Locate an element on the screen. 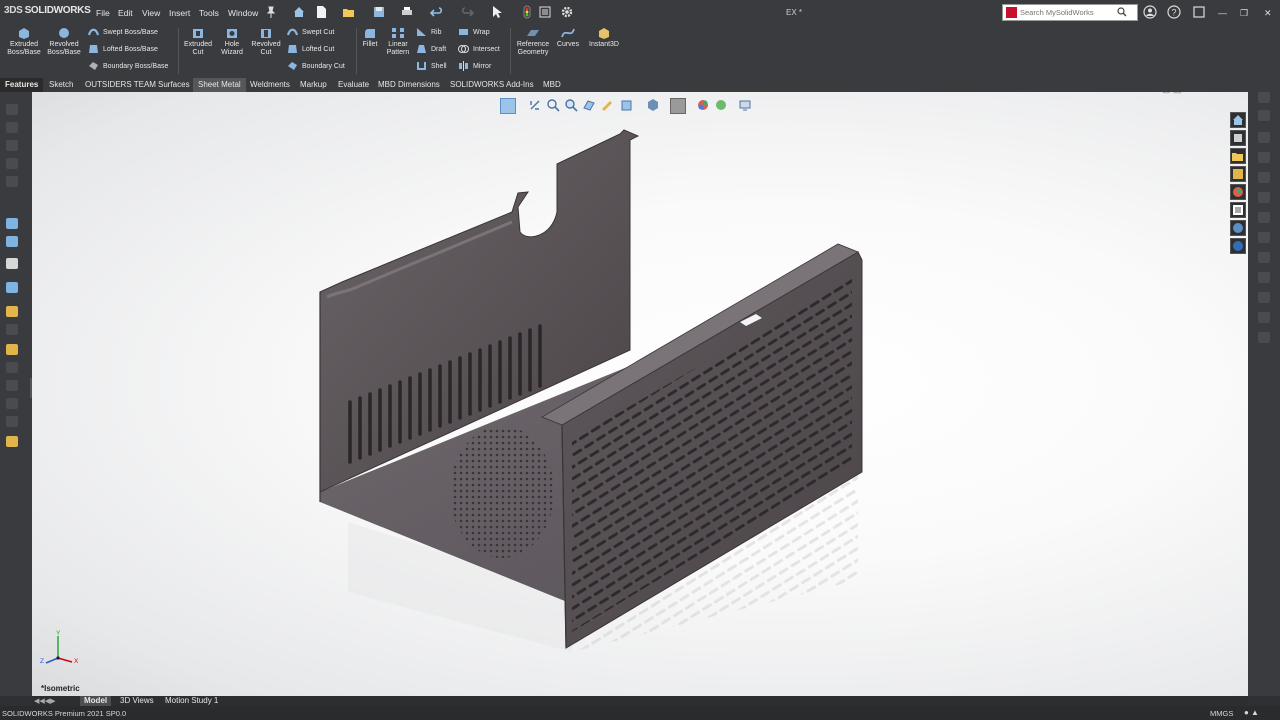 The image size is (1280, 720). menu-edit: Edit is located at coordinates (125, 13).